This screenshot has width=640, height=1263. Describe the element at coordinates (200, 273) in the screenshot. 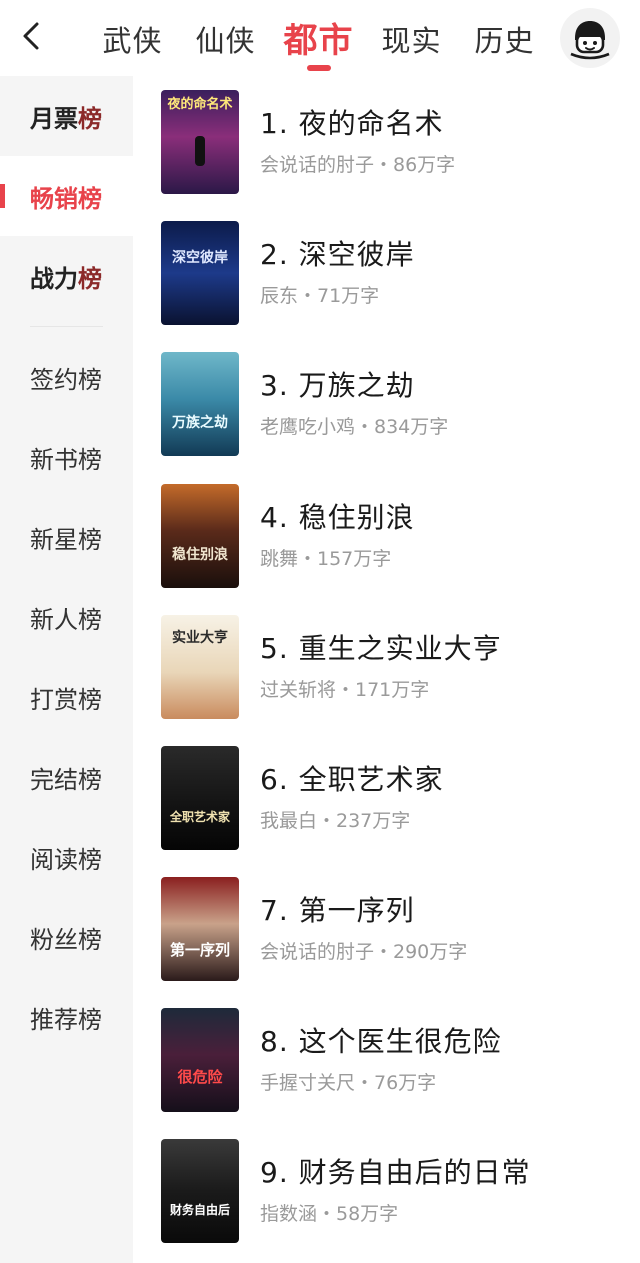

I see `book-cover: 深空彼岸` at that location.